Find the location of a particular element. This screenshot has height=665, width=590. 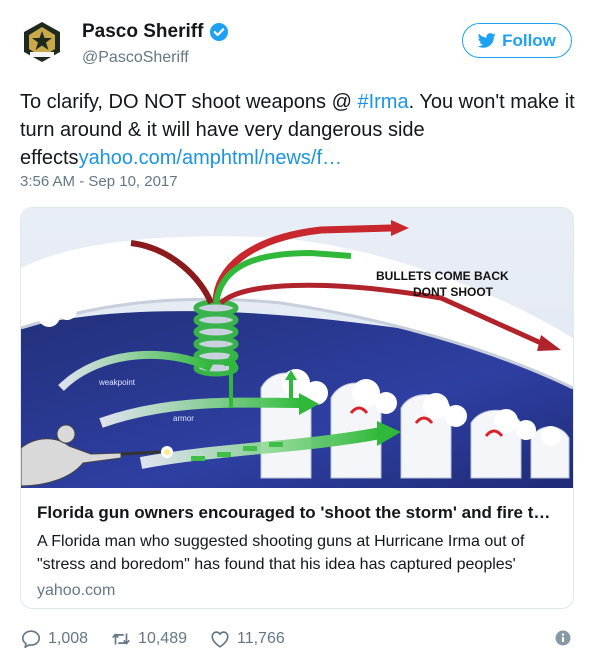

display-name: Pasco Sheriff is located at coordinates (155, 32).